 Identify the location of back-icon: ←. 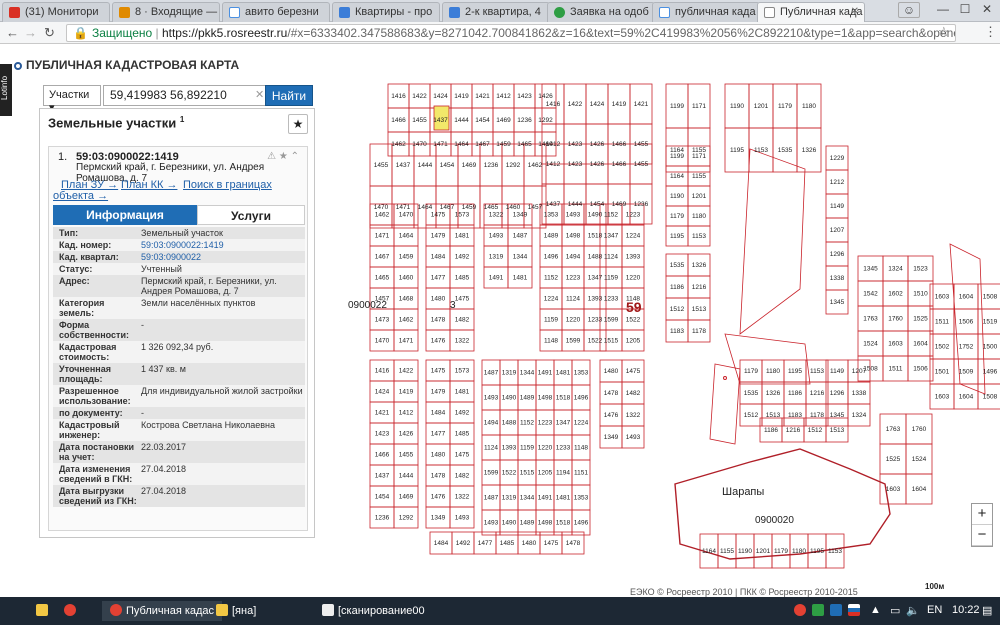
(12, 32).